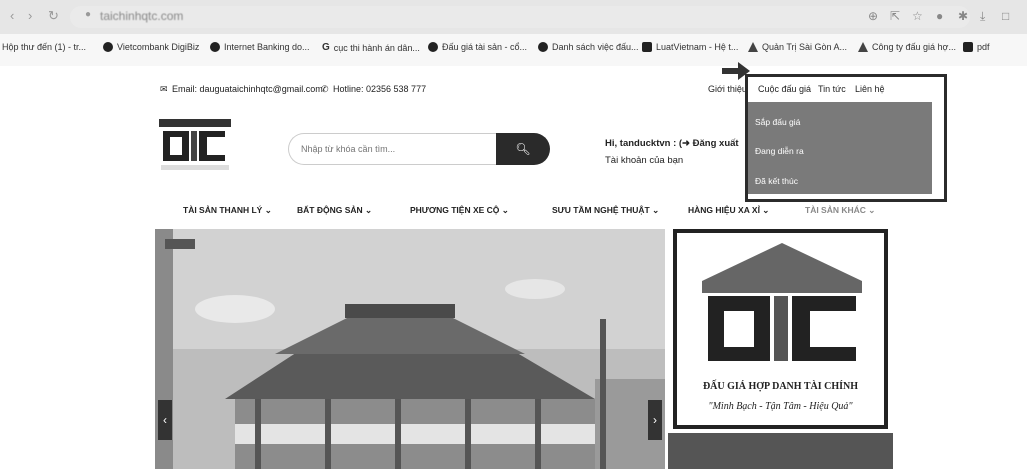 The width and height of the screenshot is (1027, 469). What do you see at coordinates (780, 386) in the screenshot?
I see `banner-title: ĐẤU GIÁ HỢP DANH TÀI CHÍNH` at bounding box center [780, 386].